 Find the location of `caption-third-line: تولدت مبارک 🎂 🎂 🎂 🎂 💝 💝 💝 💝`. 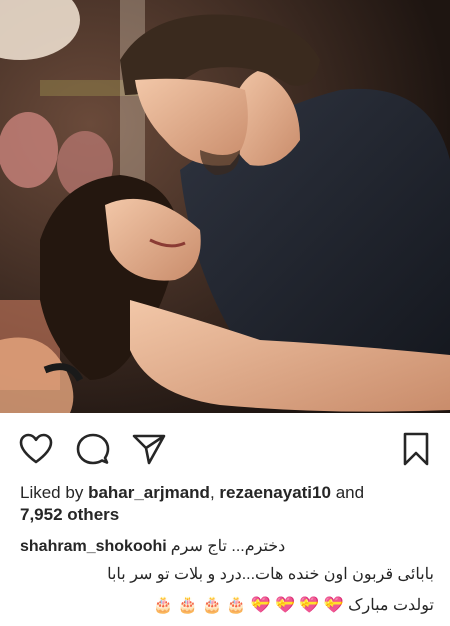

caption-third-line: تولدت مبارک 🎂 🎂 🎂 🎂 💝 💝 💝 💝 is located at coordinates (224, 606).